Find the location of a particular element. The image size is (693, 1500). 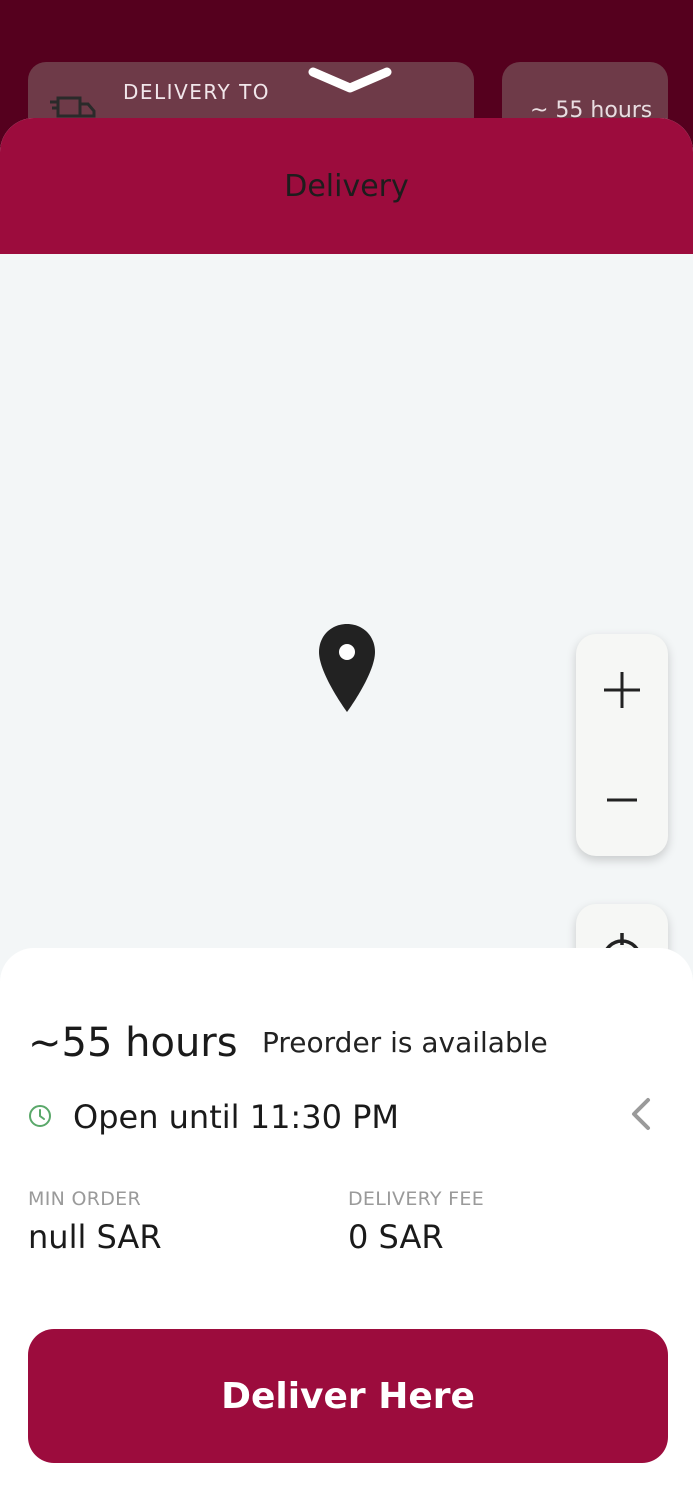

delivery-fee-label: DELIVERY FEE is located at coordinates (416, 1199).